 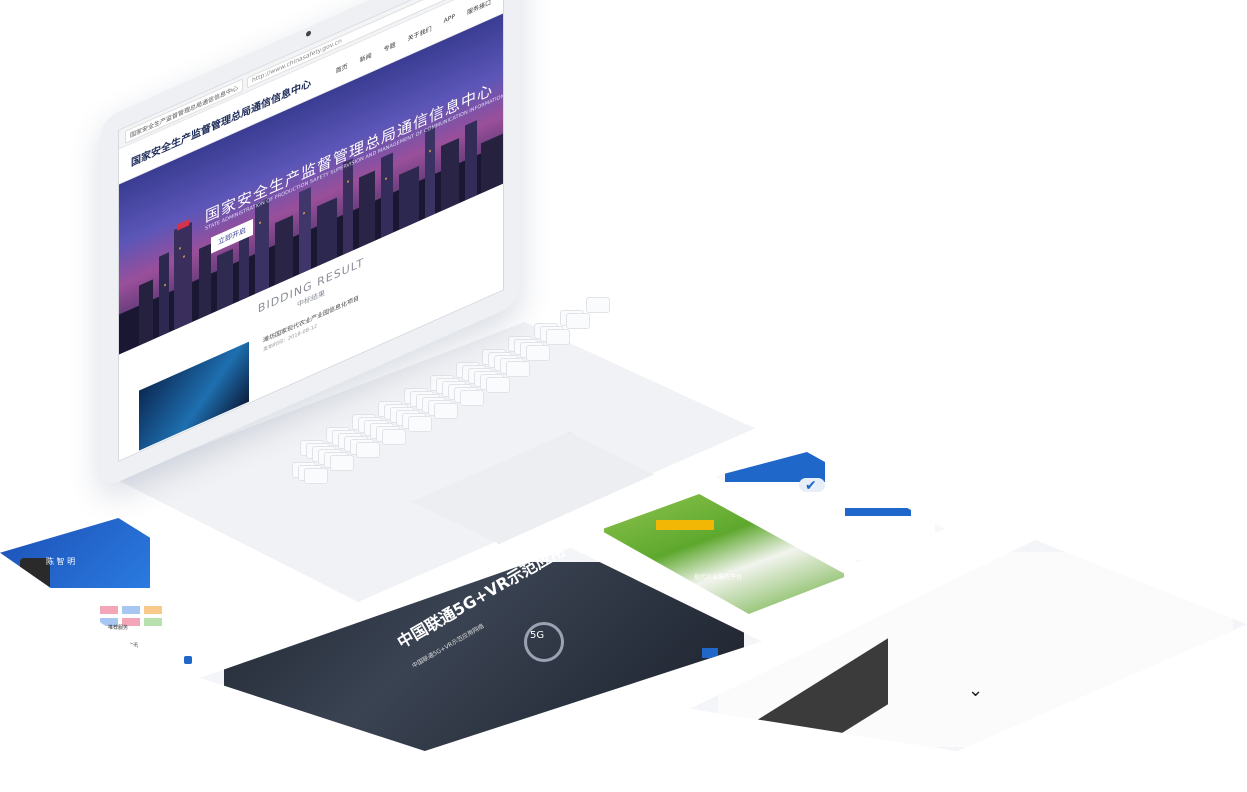 What do you see at coordinates (188, 660) in the screenshot?
I see `home-tab-icon` at bounding box center [188, 660].